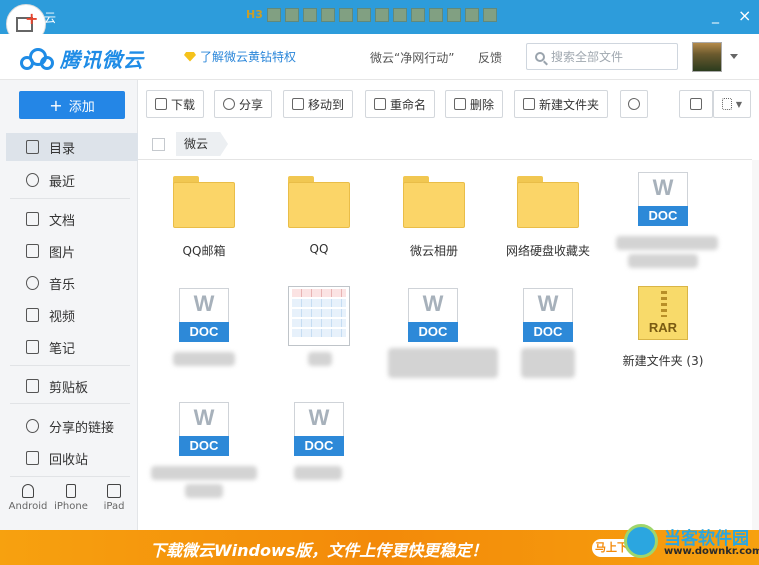  What do you see at coordinates (229, 104) in the screenshot?
I see `share-icon` at bounding box center [229, 104].